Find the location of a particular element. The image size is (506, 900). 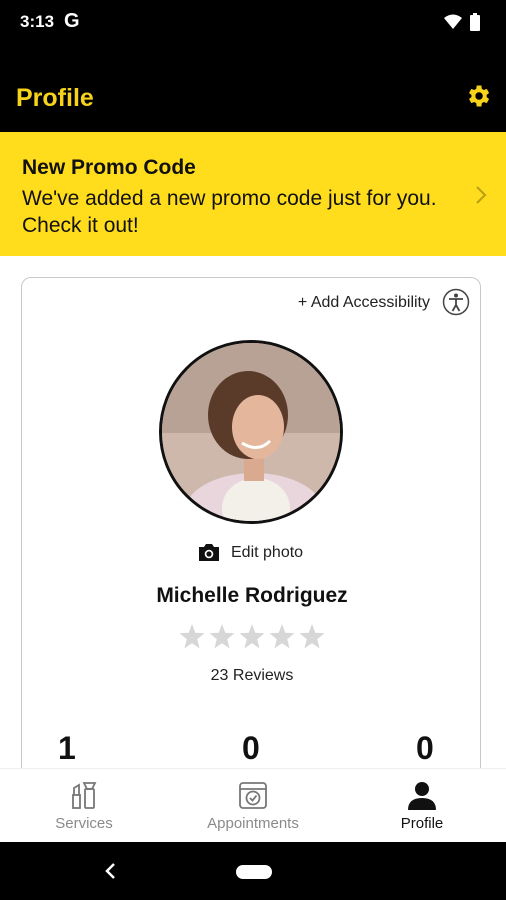

page-title: Profile is located at coordinates (55, 98).